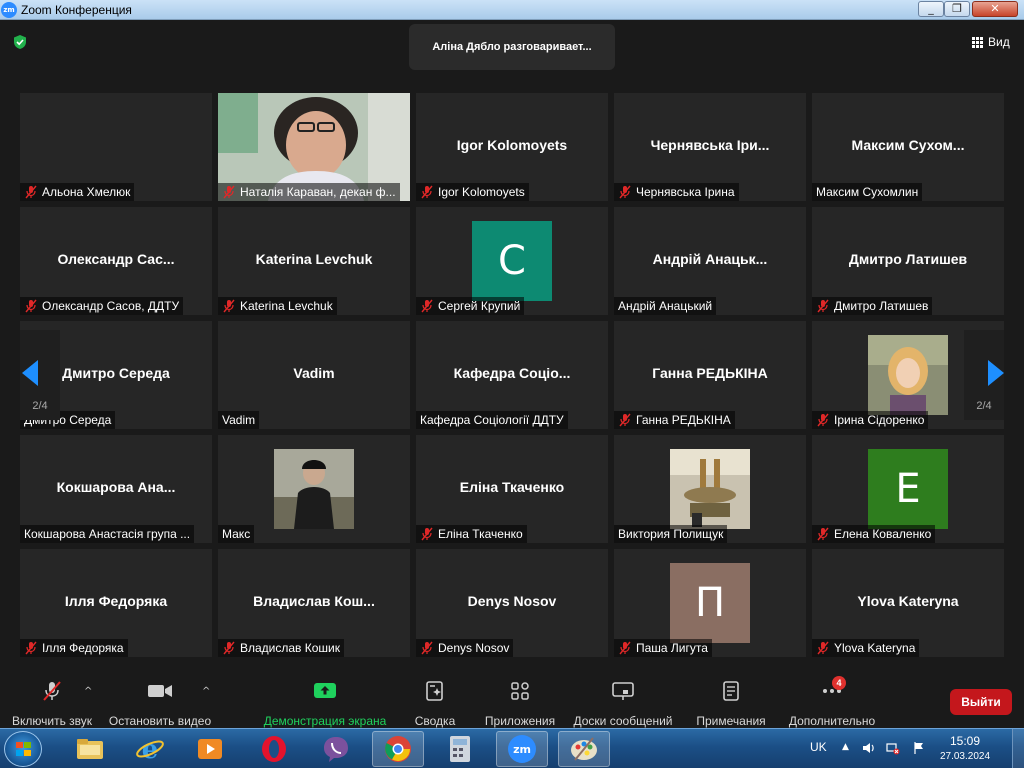 This screenshot has width=1024, height=768. I want to click on close-button: ✕, so click(995, 9).